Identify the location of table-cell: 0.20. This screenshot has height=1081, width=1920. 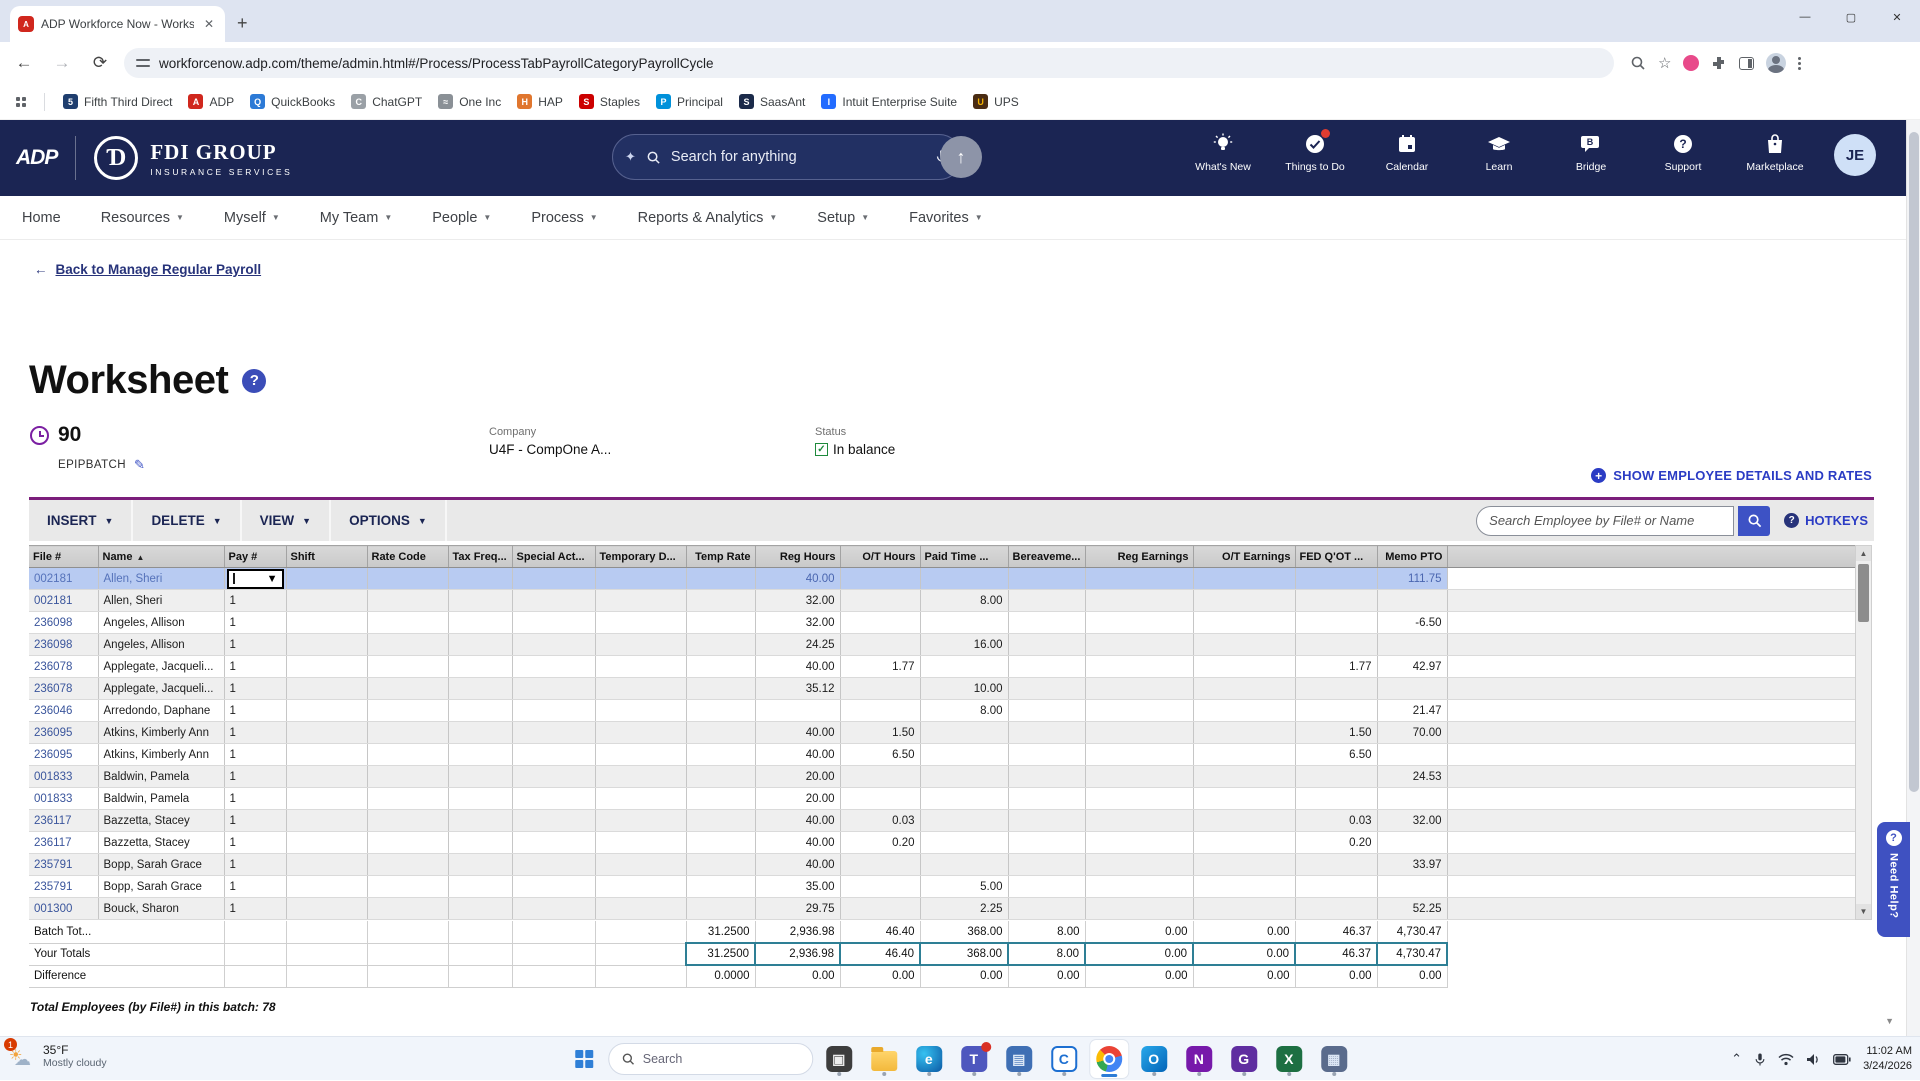
(880, 842).